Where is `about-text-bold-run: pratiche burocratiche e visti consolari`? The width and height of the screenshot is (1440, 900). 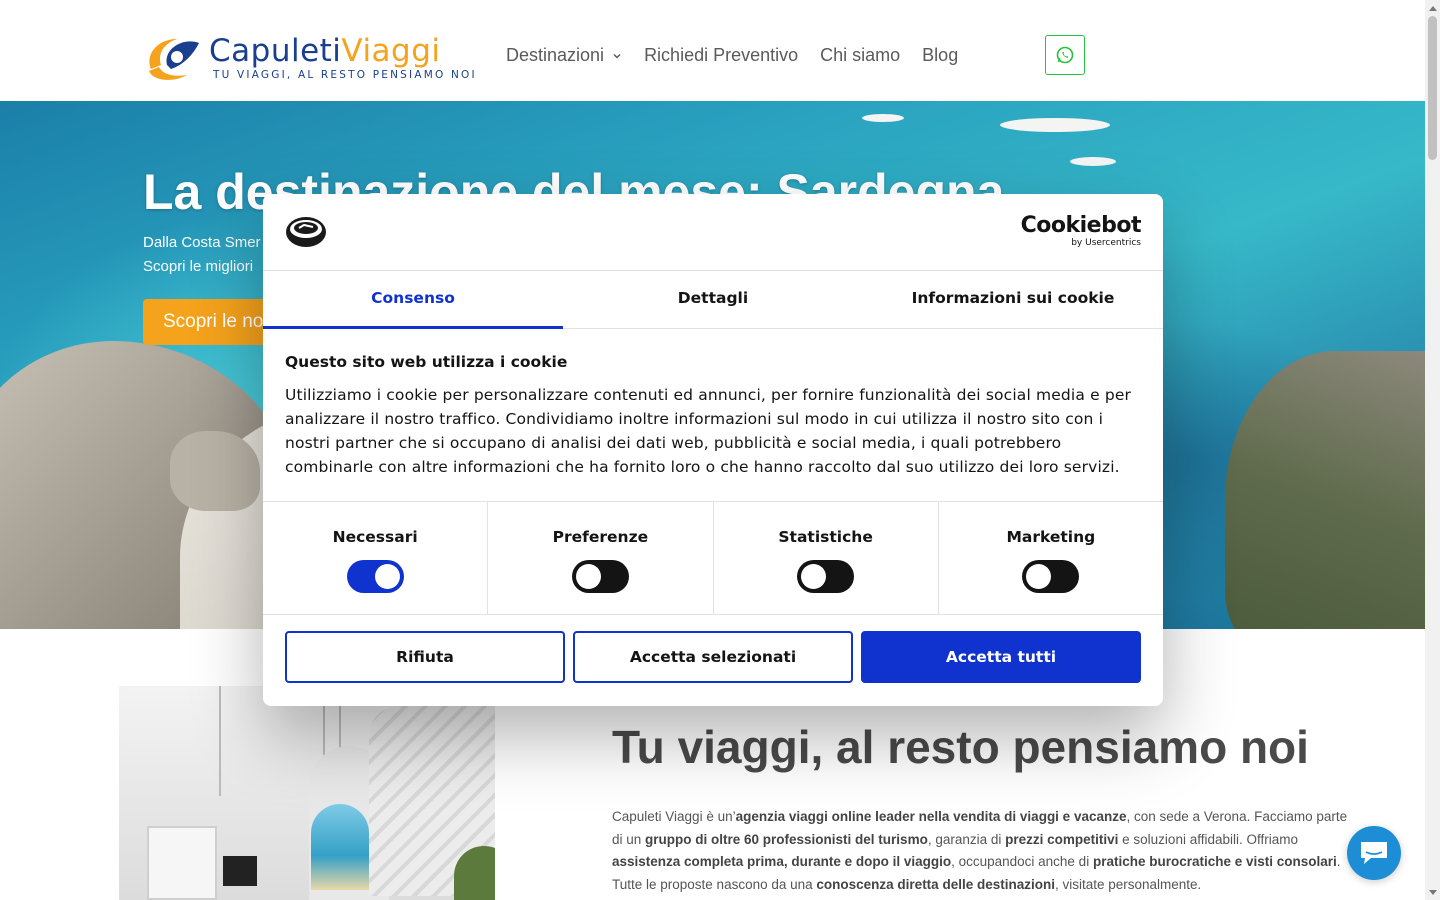 about-text-bold-run: pratiche burocratiche e visti consolari is located at coordinates (1214, 861).